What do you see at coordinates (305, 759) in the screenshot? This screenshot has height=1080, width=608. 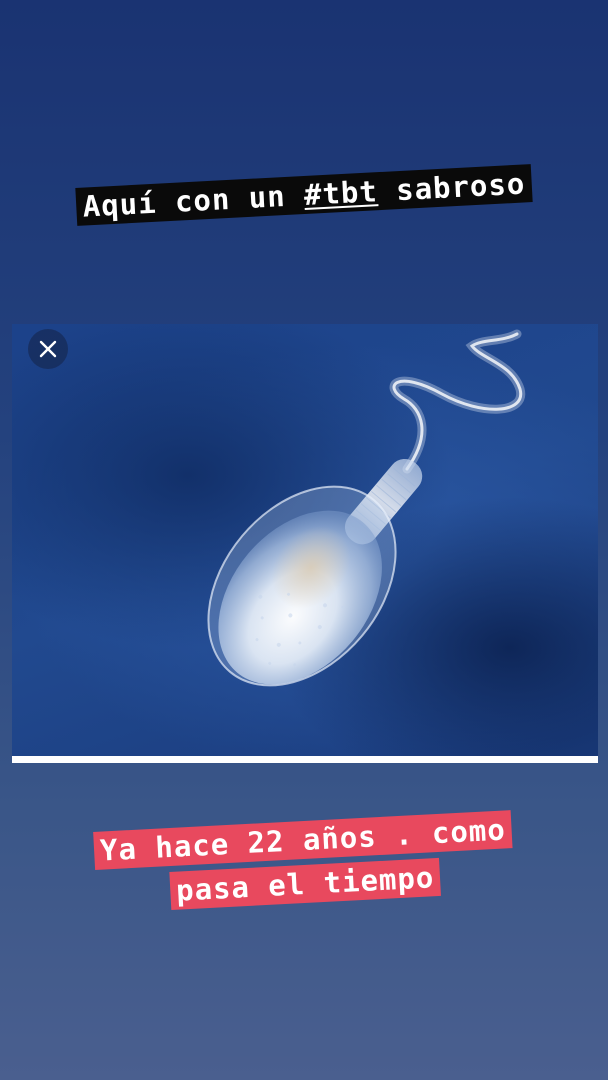 I see `photo-bottom-border` at bounding box center [305, 759].